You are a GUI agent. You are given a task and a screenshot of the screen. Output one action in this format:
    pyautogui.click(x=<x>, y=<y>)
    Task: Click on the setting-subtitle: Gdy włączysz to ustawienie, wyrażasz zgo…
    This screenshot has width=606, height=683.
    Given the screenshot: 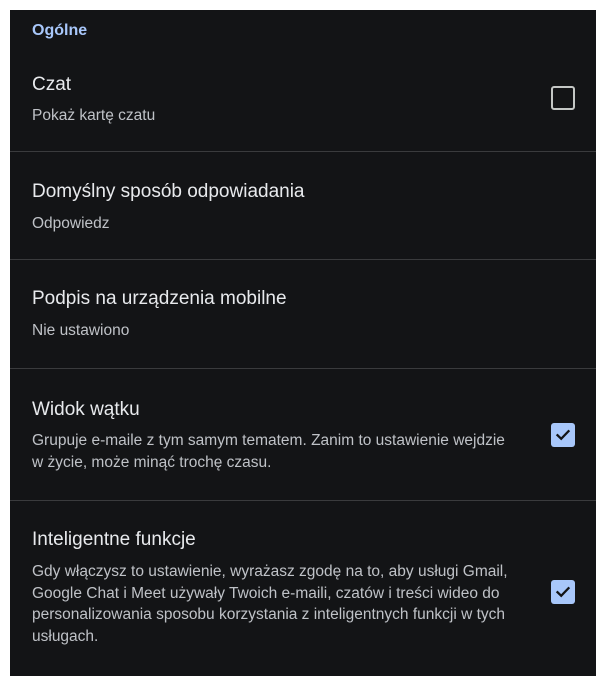 What is the action you would take?
    pyautogui.click(x=270, y=604)
    